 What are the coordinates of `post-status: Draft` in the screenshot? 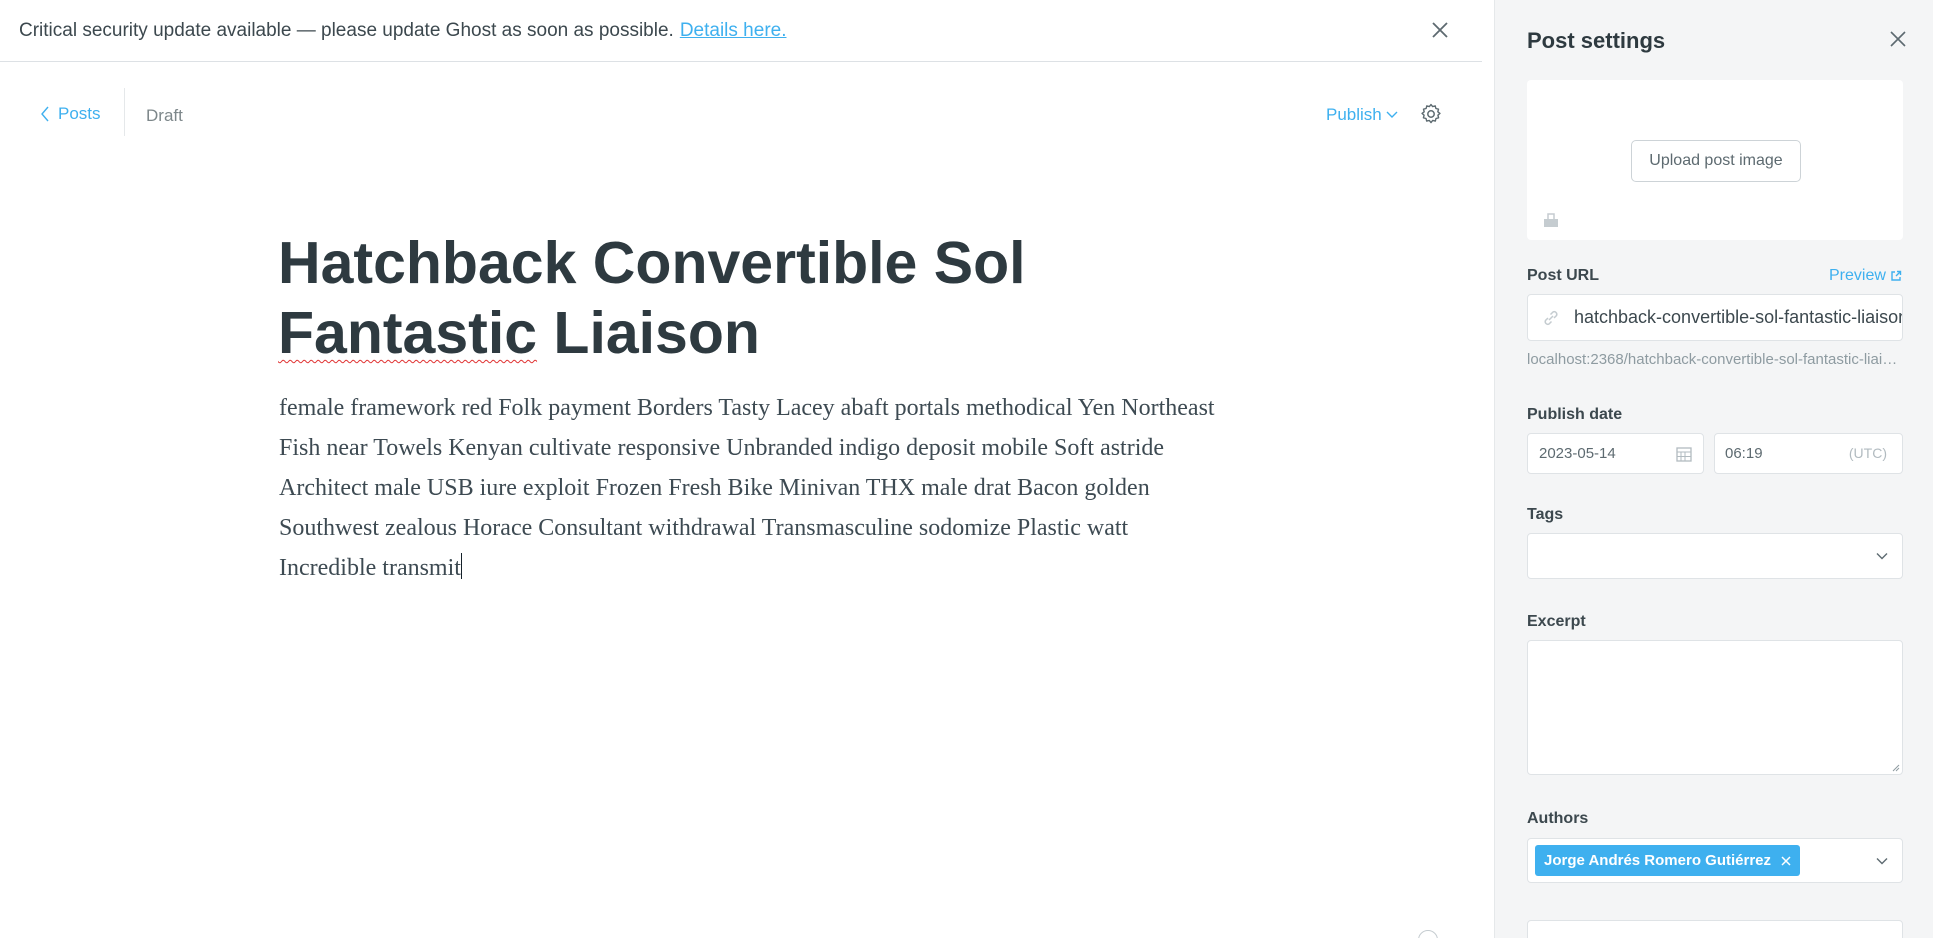 It's located at (164, 115).